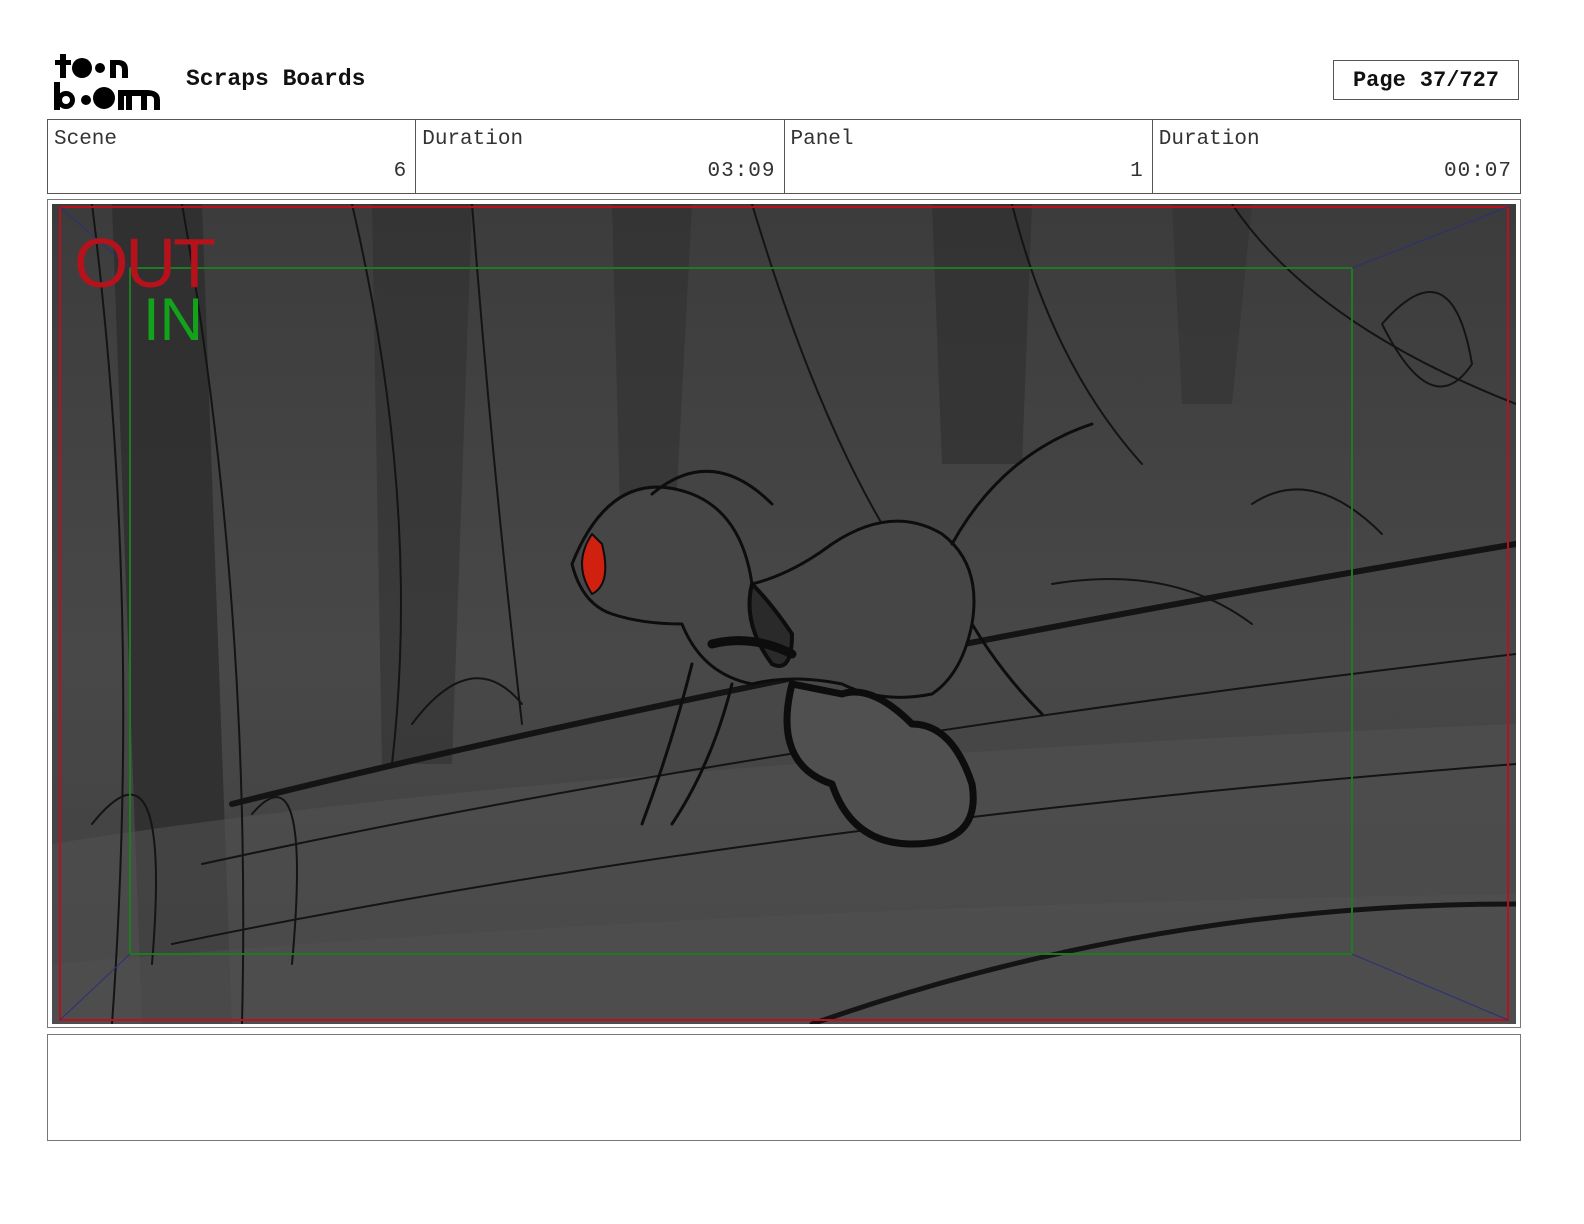 This screenshot has height=1224, width=1584. What do you see at coordinates (1335, 156) in the screenshot?
I see `panel-duration-cell: Duration 00:07` at bounding box center [1335, 156].